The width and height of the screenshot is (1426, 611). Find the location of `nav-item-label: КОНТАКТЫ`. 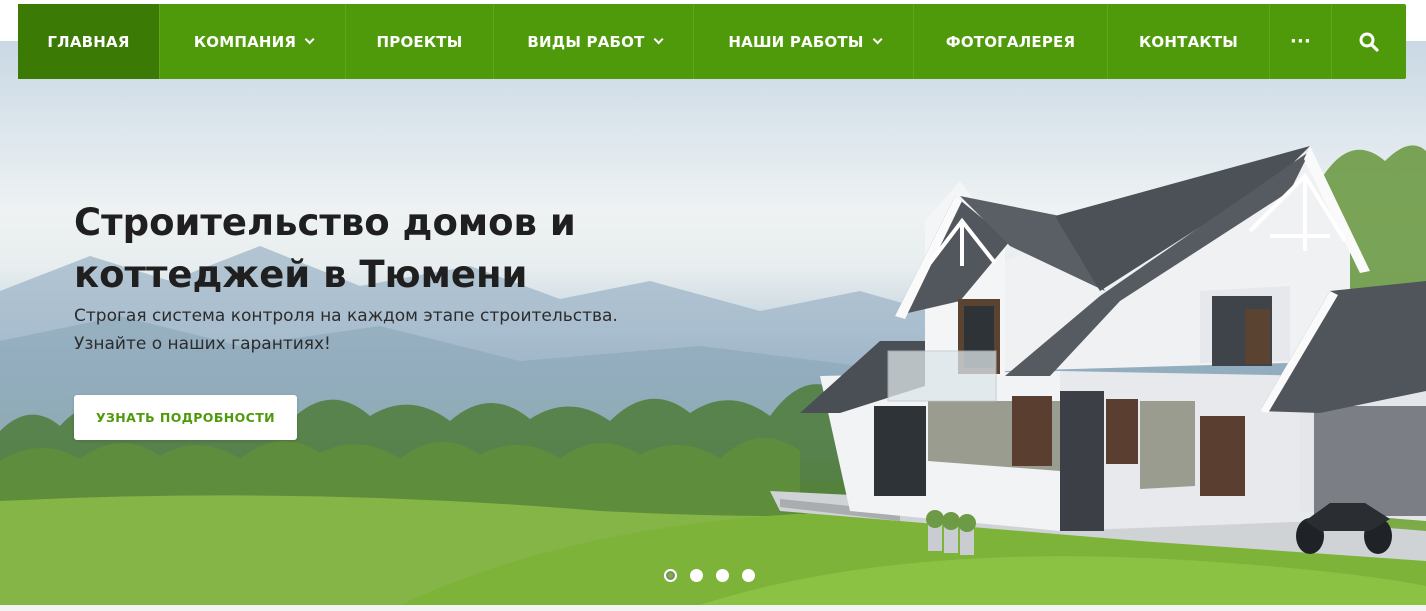

nav-item-label: КОНТАКТЫ is located at coordinates (1188, 41).